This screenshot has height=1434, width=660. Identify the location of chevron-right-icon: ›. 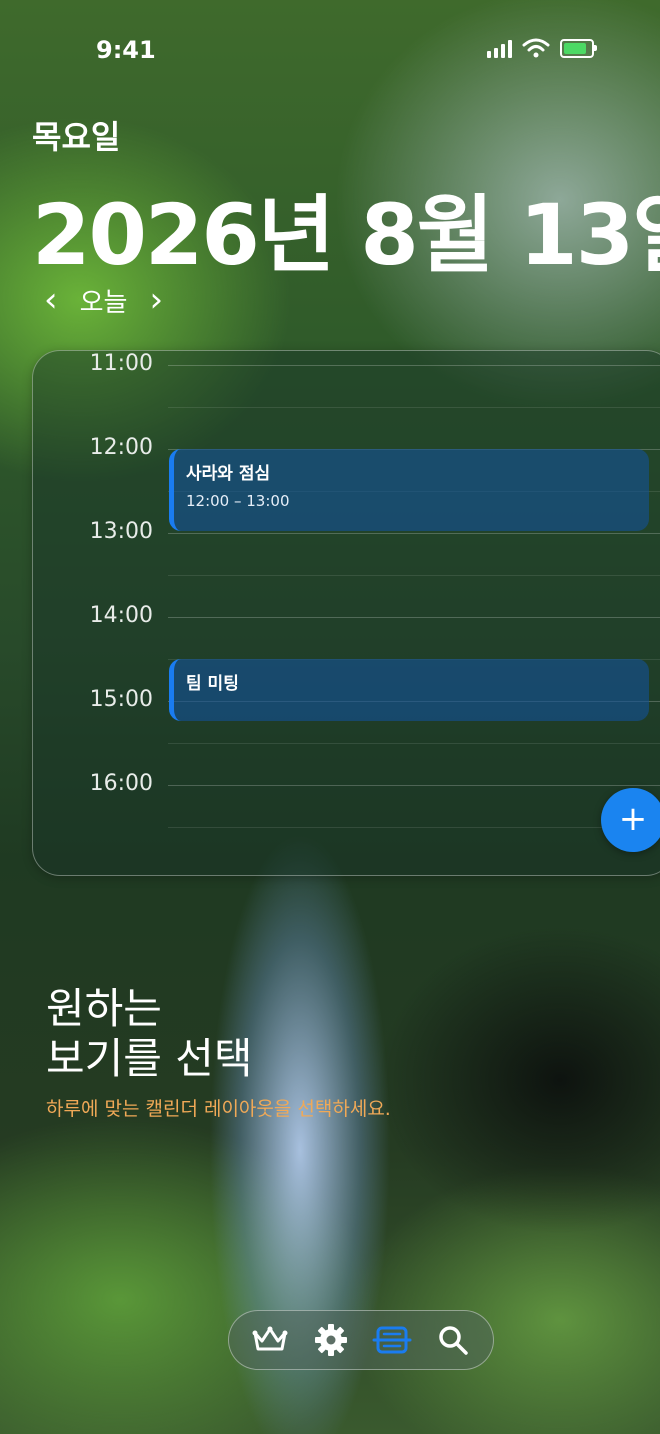
(156, 300).